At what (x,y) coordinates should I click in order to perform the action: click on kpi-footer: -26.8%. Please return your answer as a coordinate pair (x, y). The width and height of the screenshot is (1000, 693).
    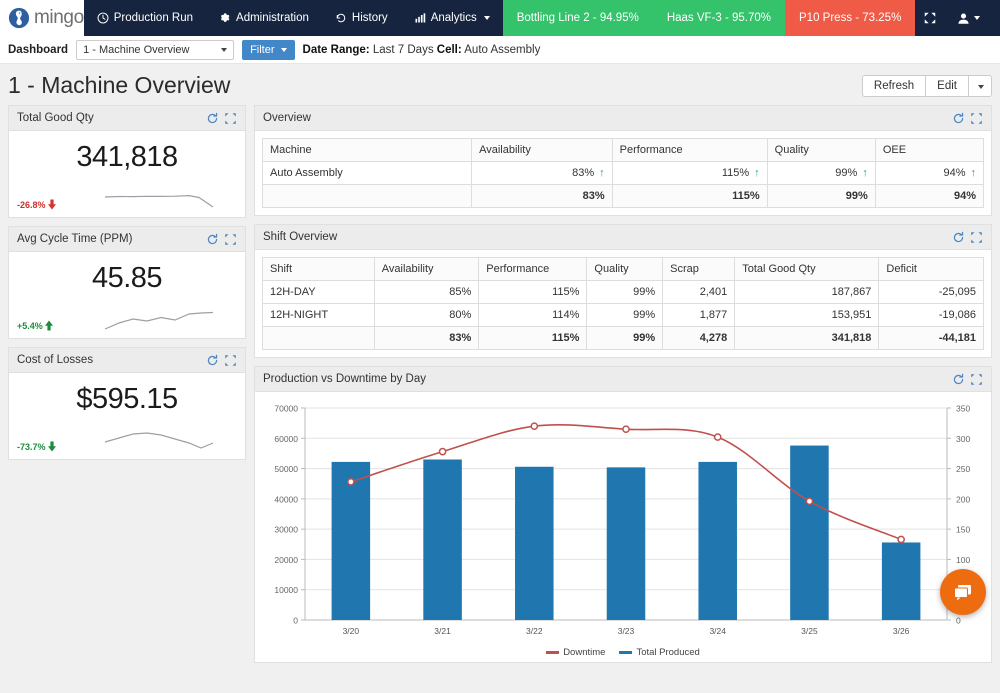
    Looking at the image, I should click on (127, 197).